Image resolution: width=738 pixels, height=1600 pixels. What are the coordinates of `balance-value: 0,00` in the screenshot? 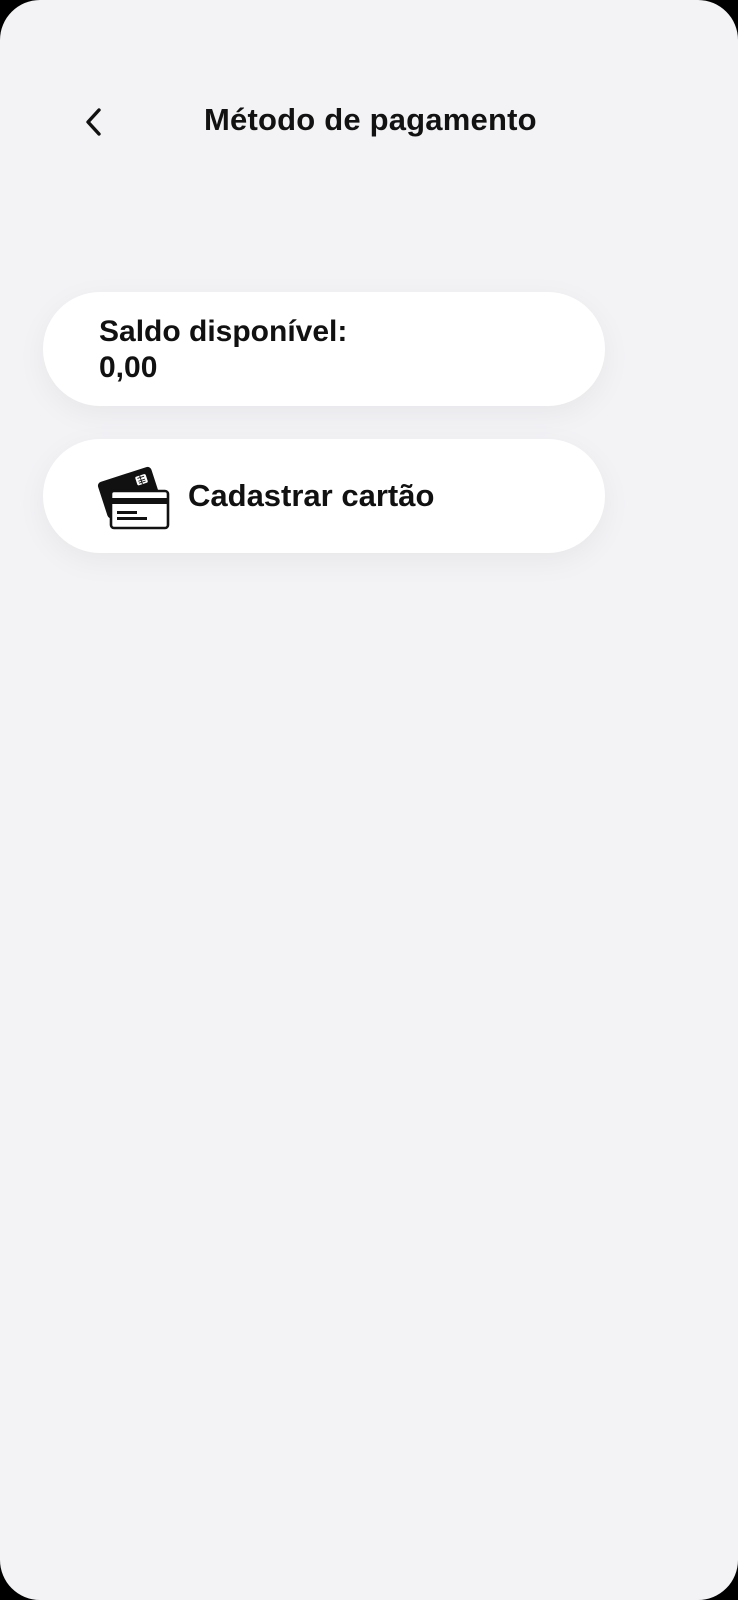 It's located at (128, 367).